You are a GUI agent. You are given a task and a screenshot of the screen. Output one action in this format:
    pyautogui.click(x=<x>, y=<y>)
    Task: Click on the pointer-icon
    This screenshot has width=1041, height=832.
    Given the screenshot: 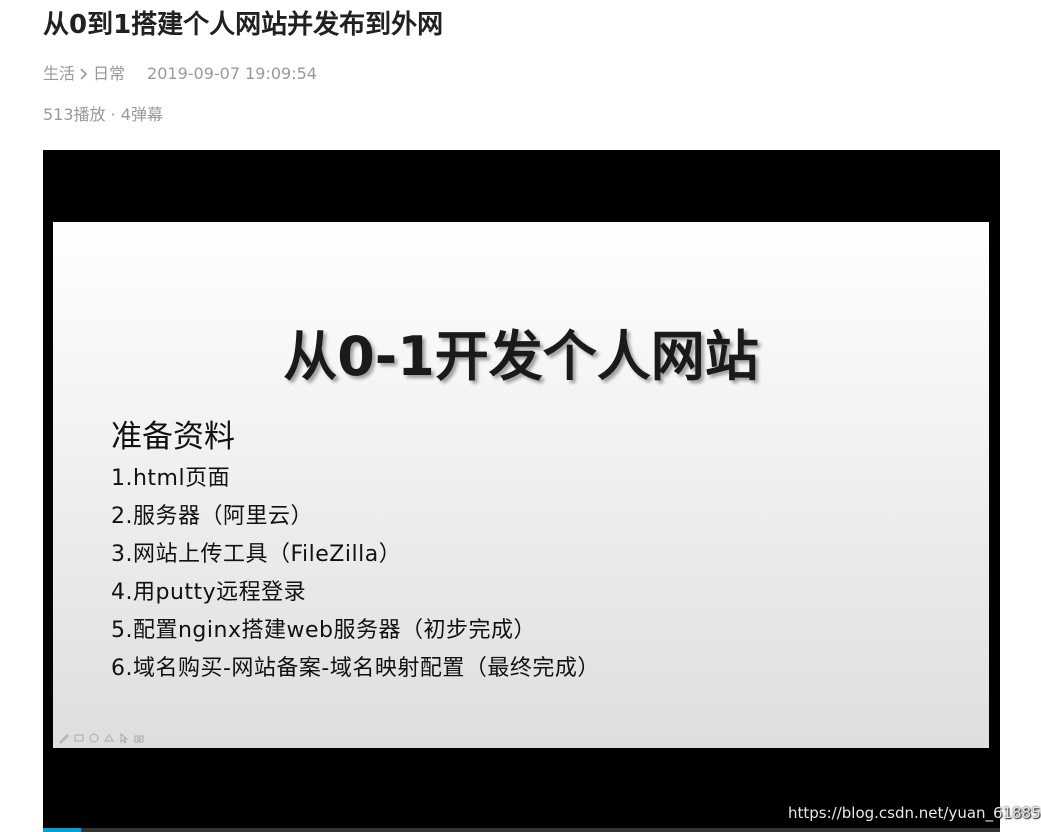 What is the action you would take?
    pyautogui.click(x=124, y=738)
    